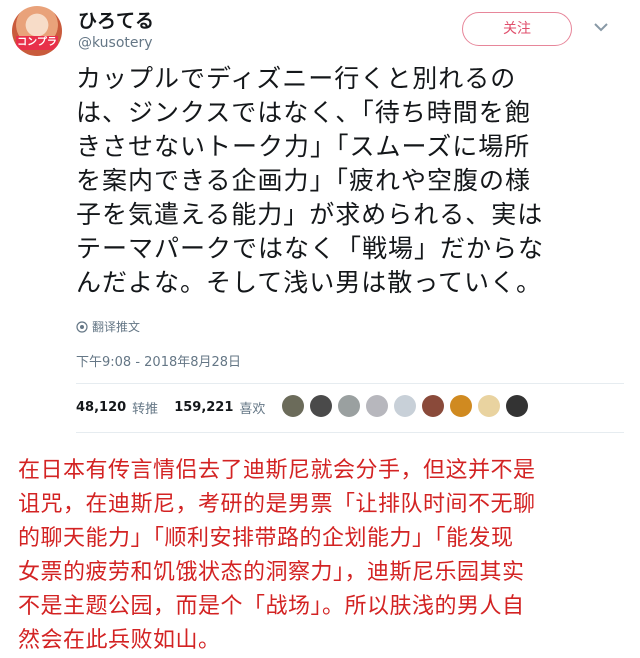 The width and height of the screenshot is (640, 658). What do you see at coordinates (37, 31) in the screenshot?
I see `author-avatar: コンプラ` at bounding box center [37, 31].